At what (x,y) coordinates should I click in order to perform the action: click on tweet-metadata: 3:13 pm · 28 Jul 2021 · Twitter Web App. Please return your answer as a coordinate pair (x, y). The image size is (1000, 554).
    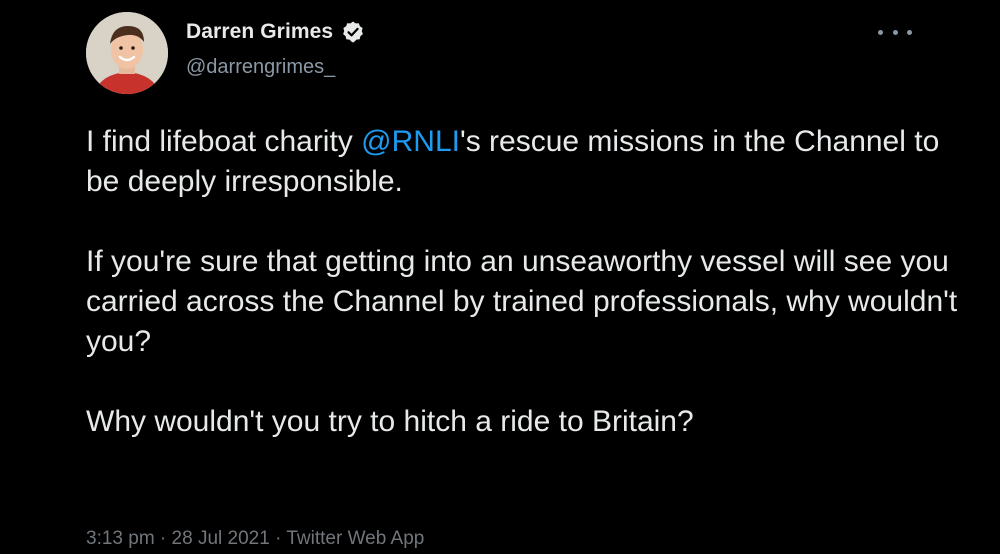
    Looking at the image, I should click on (255, 539).